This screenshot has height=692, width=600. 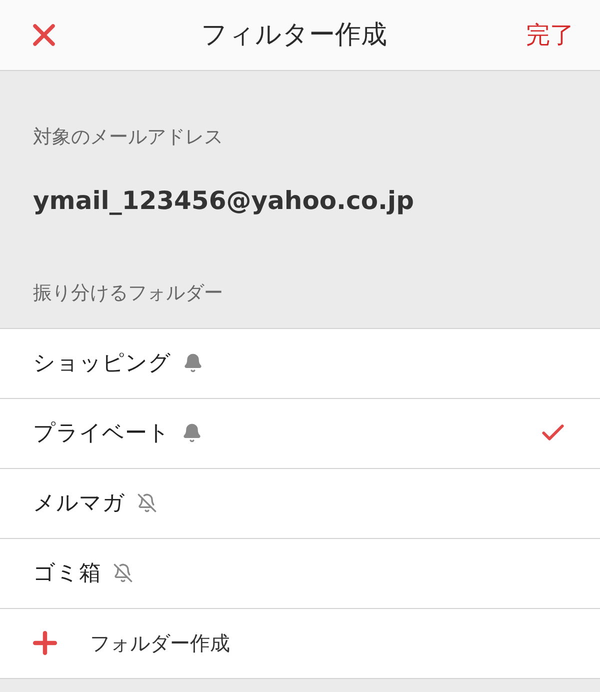 What do you see at coordinates (550, 35) in the screenshot?
I see `done-button: 完了` at bounding box center [550, 35].